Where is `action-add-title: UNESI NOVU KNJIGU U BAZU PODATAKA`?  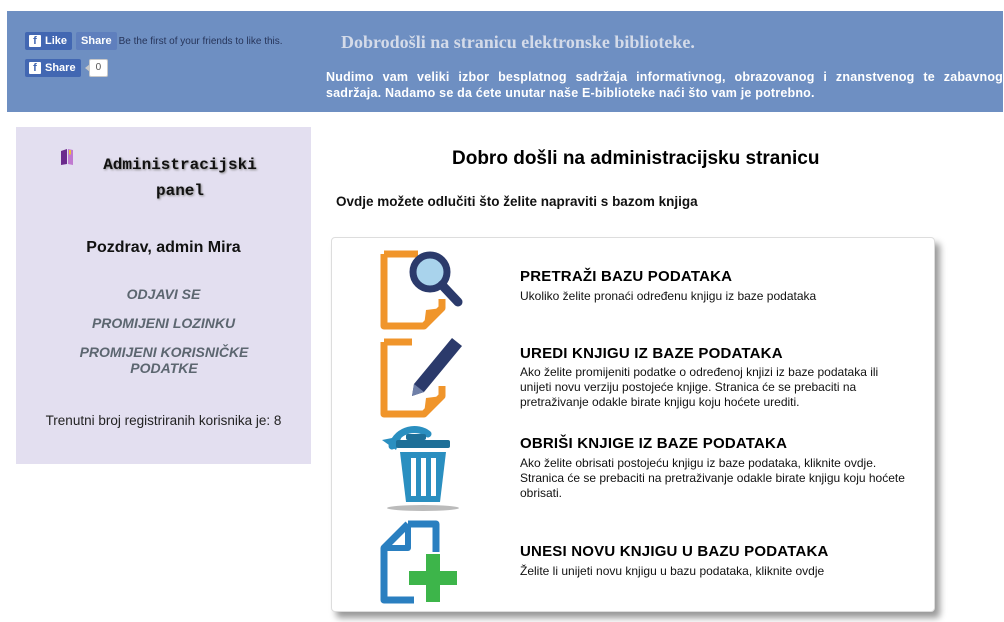 action-add-title: UNESI NOVU KNJIGU U BAZU PODATAKA is located at coordinates (674, 551).